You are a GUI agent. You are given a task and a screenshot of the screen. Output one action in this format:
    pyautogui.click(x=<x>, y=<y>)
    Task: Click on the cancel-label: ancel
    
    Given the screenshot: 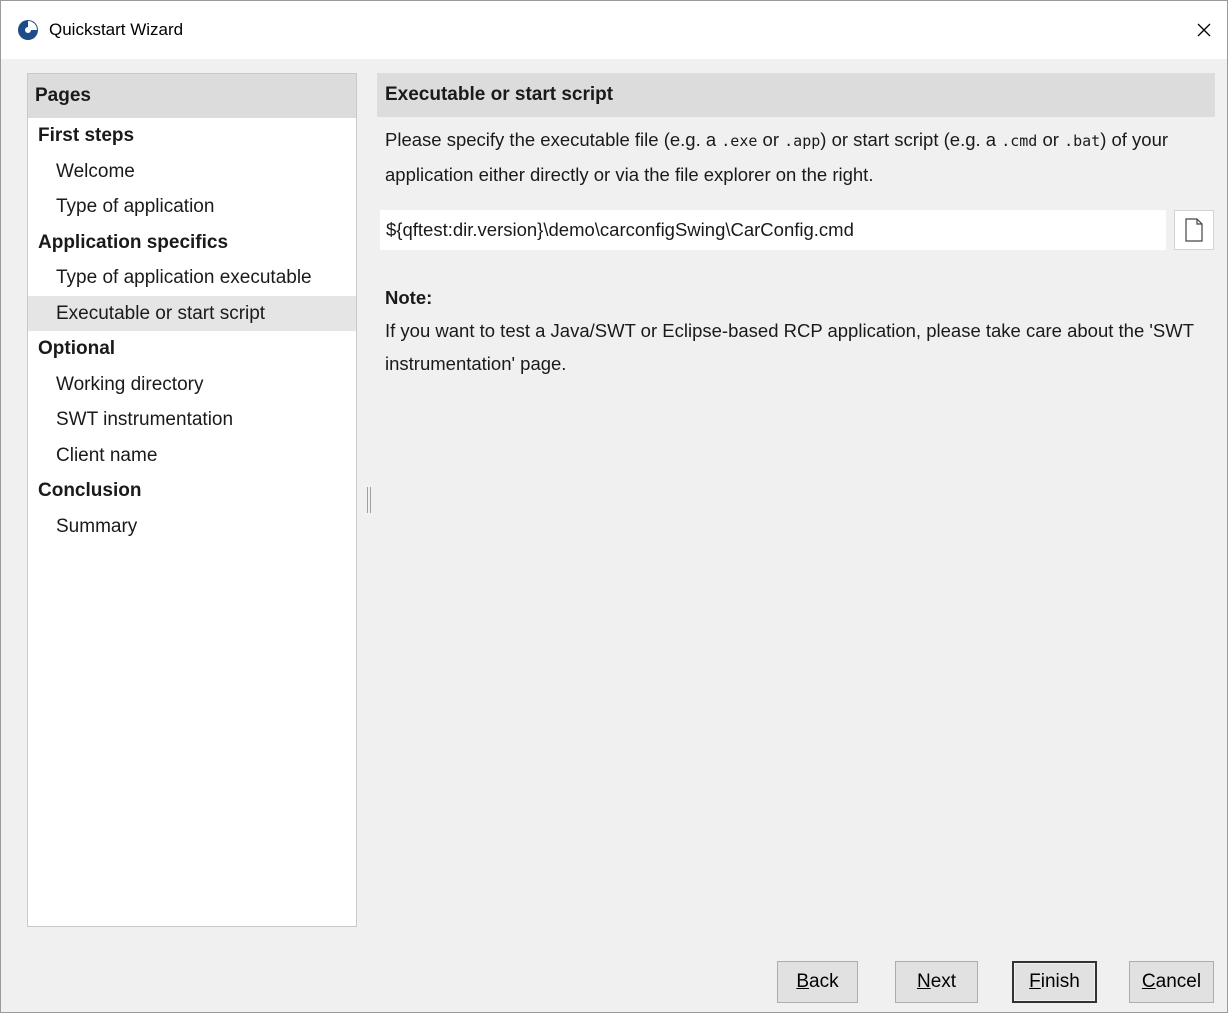 What is the action you would take?
    pyautogui.click(x=1178, y=981)
    